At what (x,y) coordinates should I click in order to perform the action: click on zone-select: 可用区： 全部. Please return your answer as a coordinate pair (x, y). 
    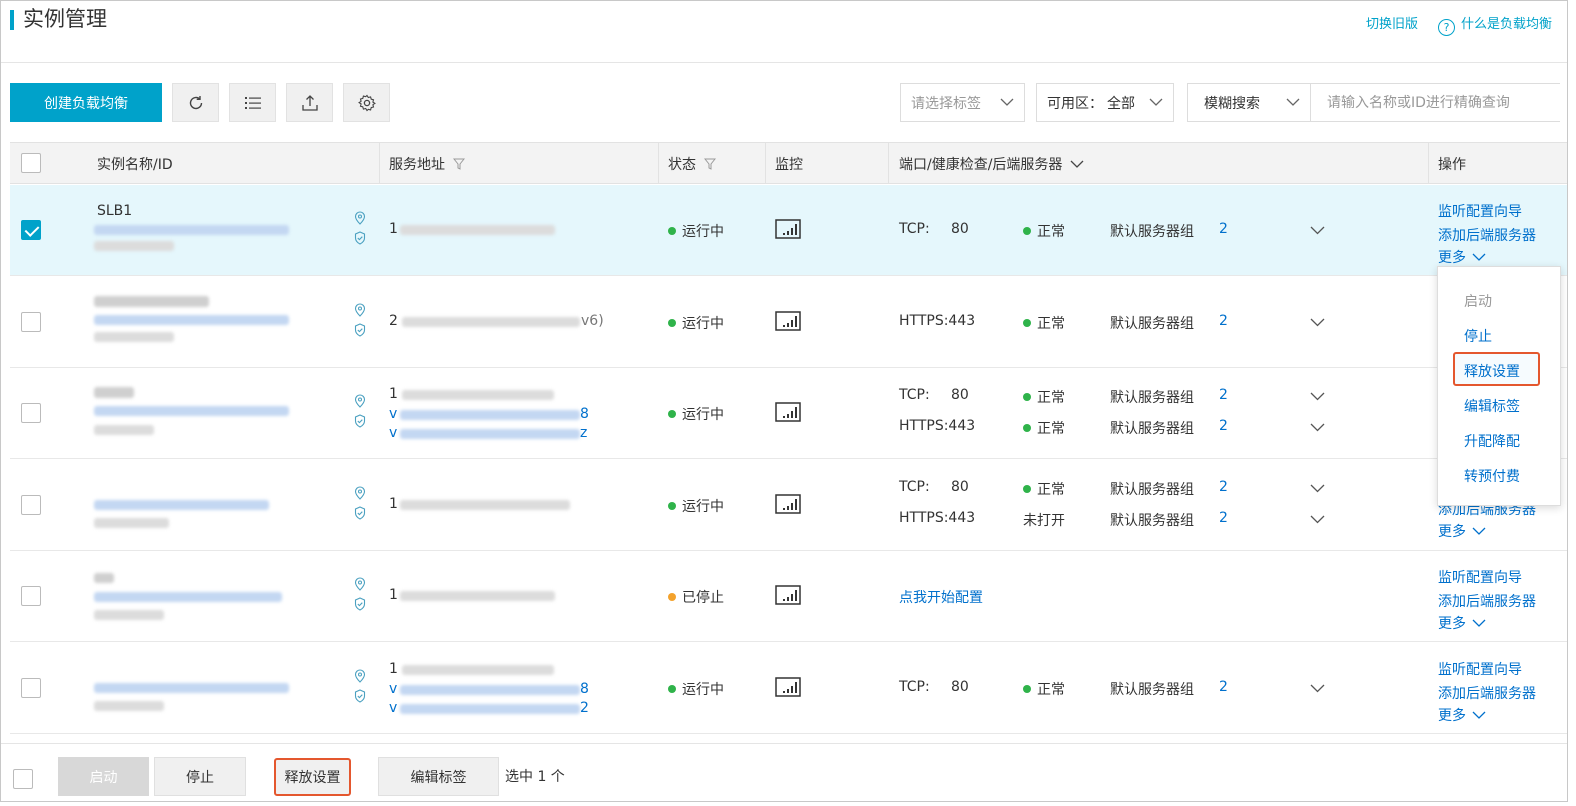
    Looking at the image, I should click on (1105, 102).